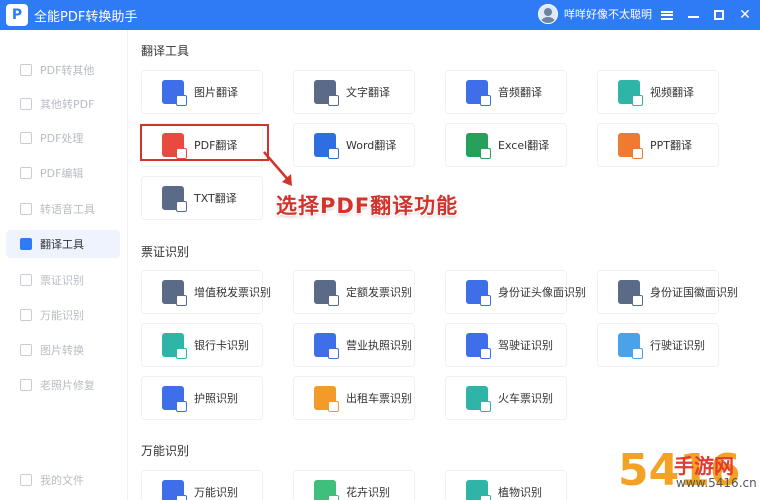  What do you see at coordinates (548, 14) in the screenshot?
I see `avatar` at bounding box center [548, 14].